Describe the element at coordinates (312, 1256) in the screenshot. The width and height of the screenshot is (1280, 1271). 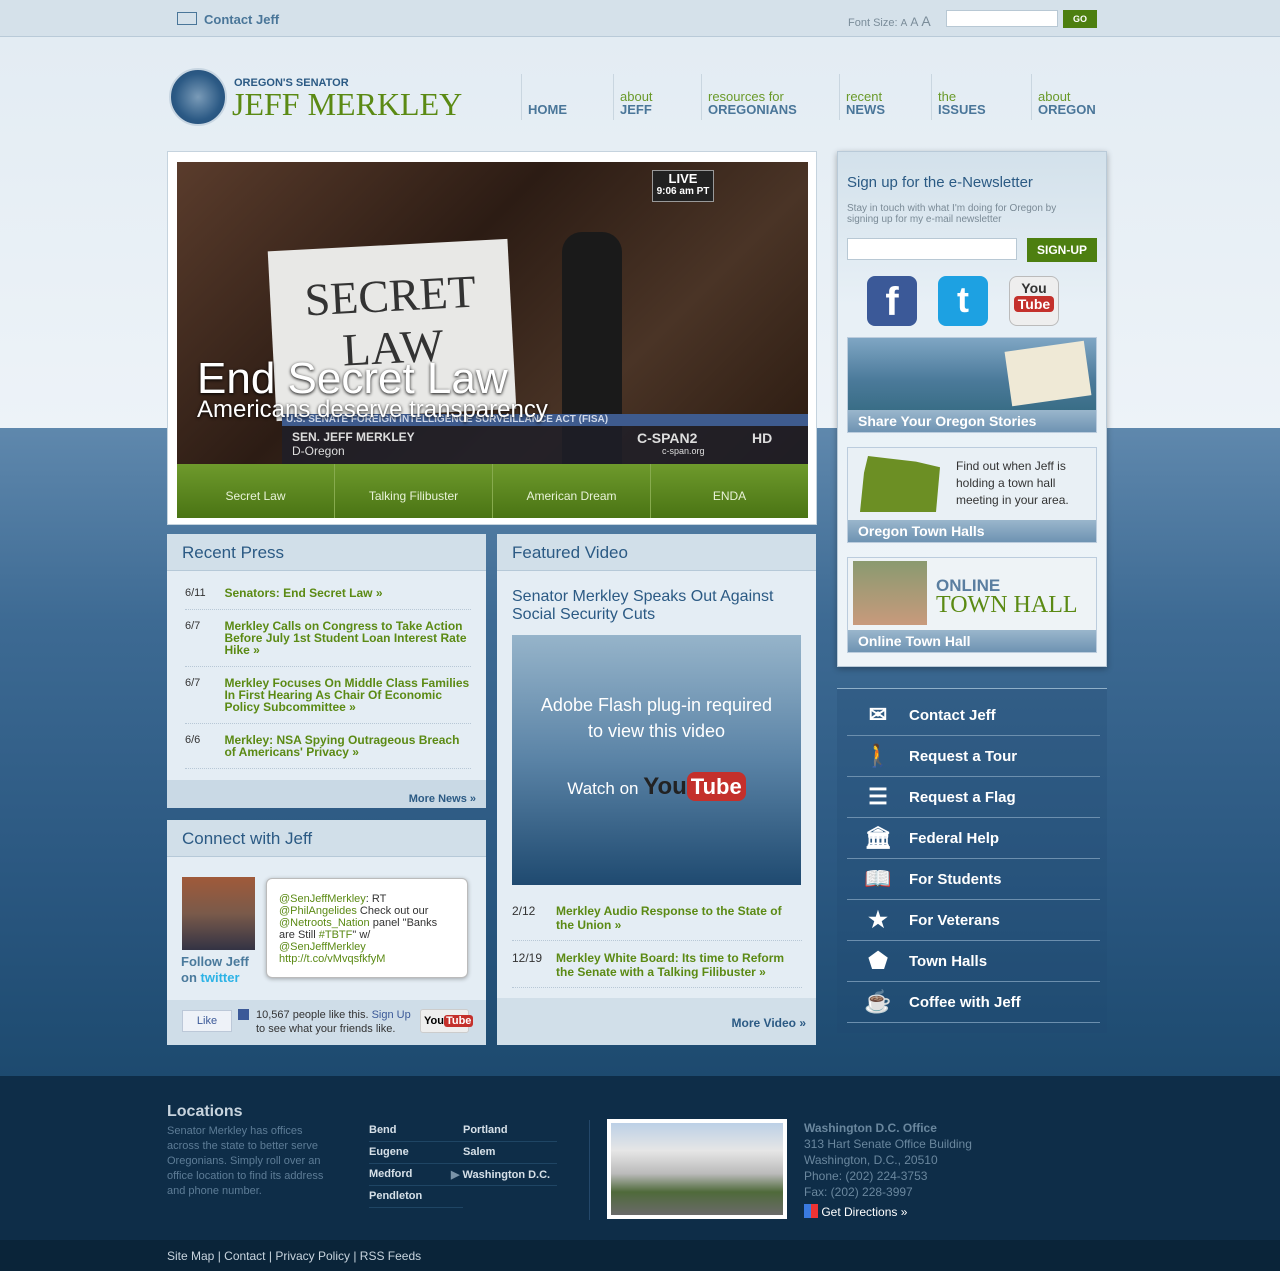
I see `privacy-policy-link: Privacy Policy` at that location.